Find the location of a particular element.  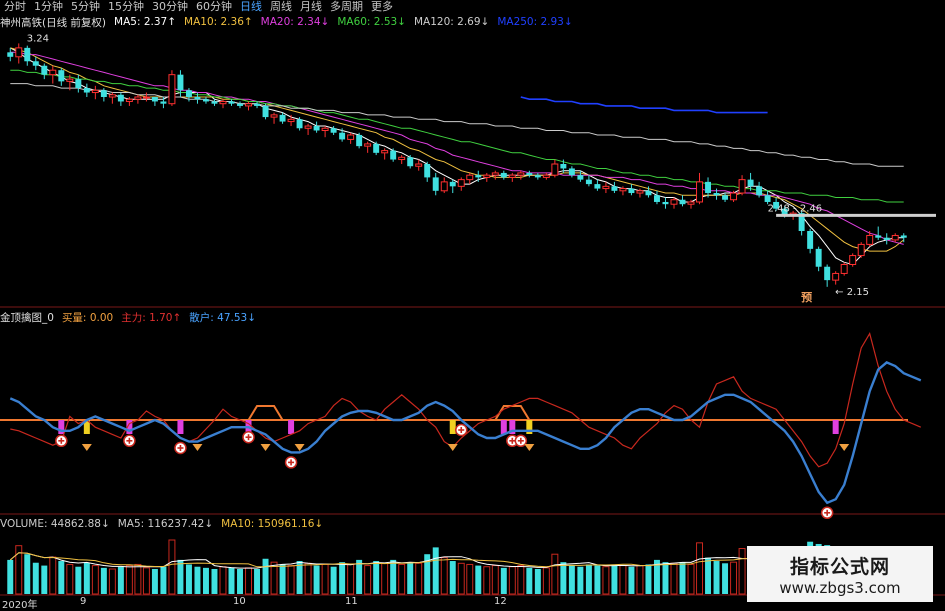

x-label-dec: 12 is located at coordinates (500, 601).